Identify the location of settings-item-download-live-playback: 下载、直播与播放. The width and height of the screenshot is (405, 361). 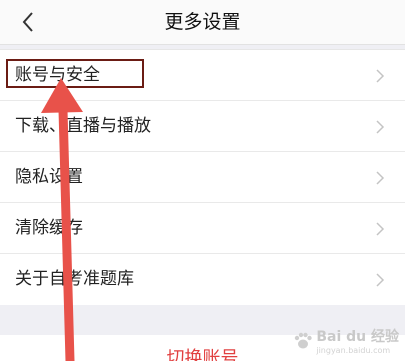
(202, 126).